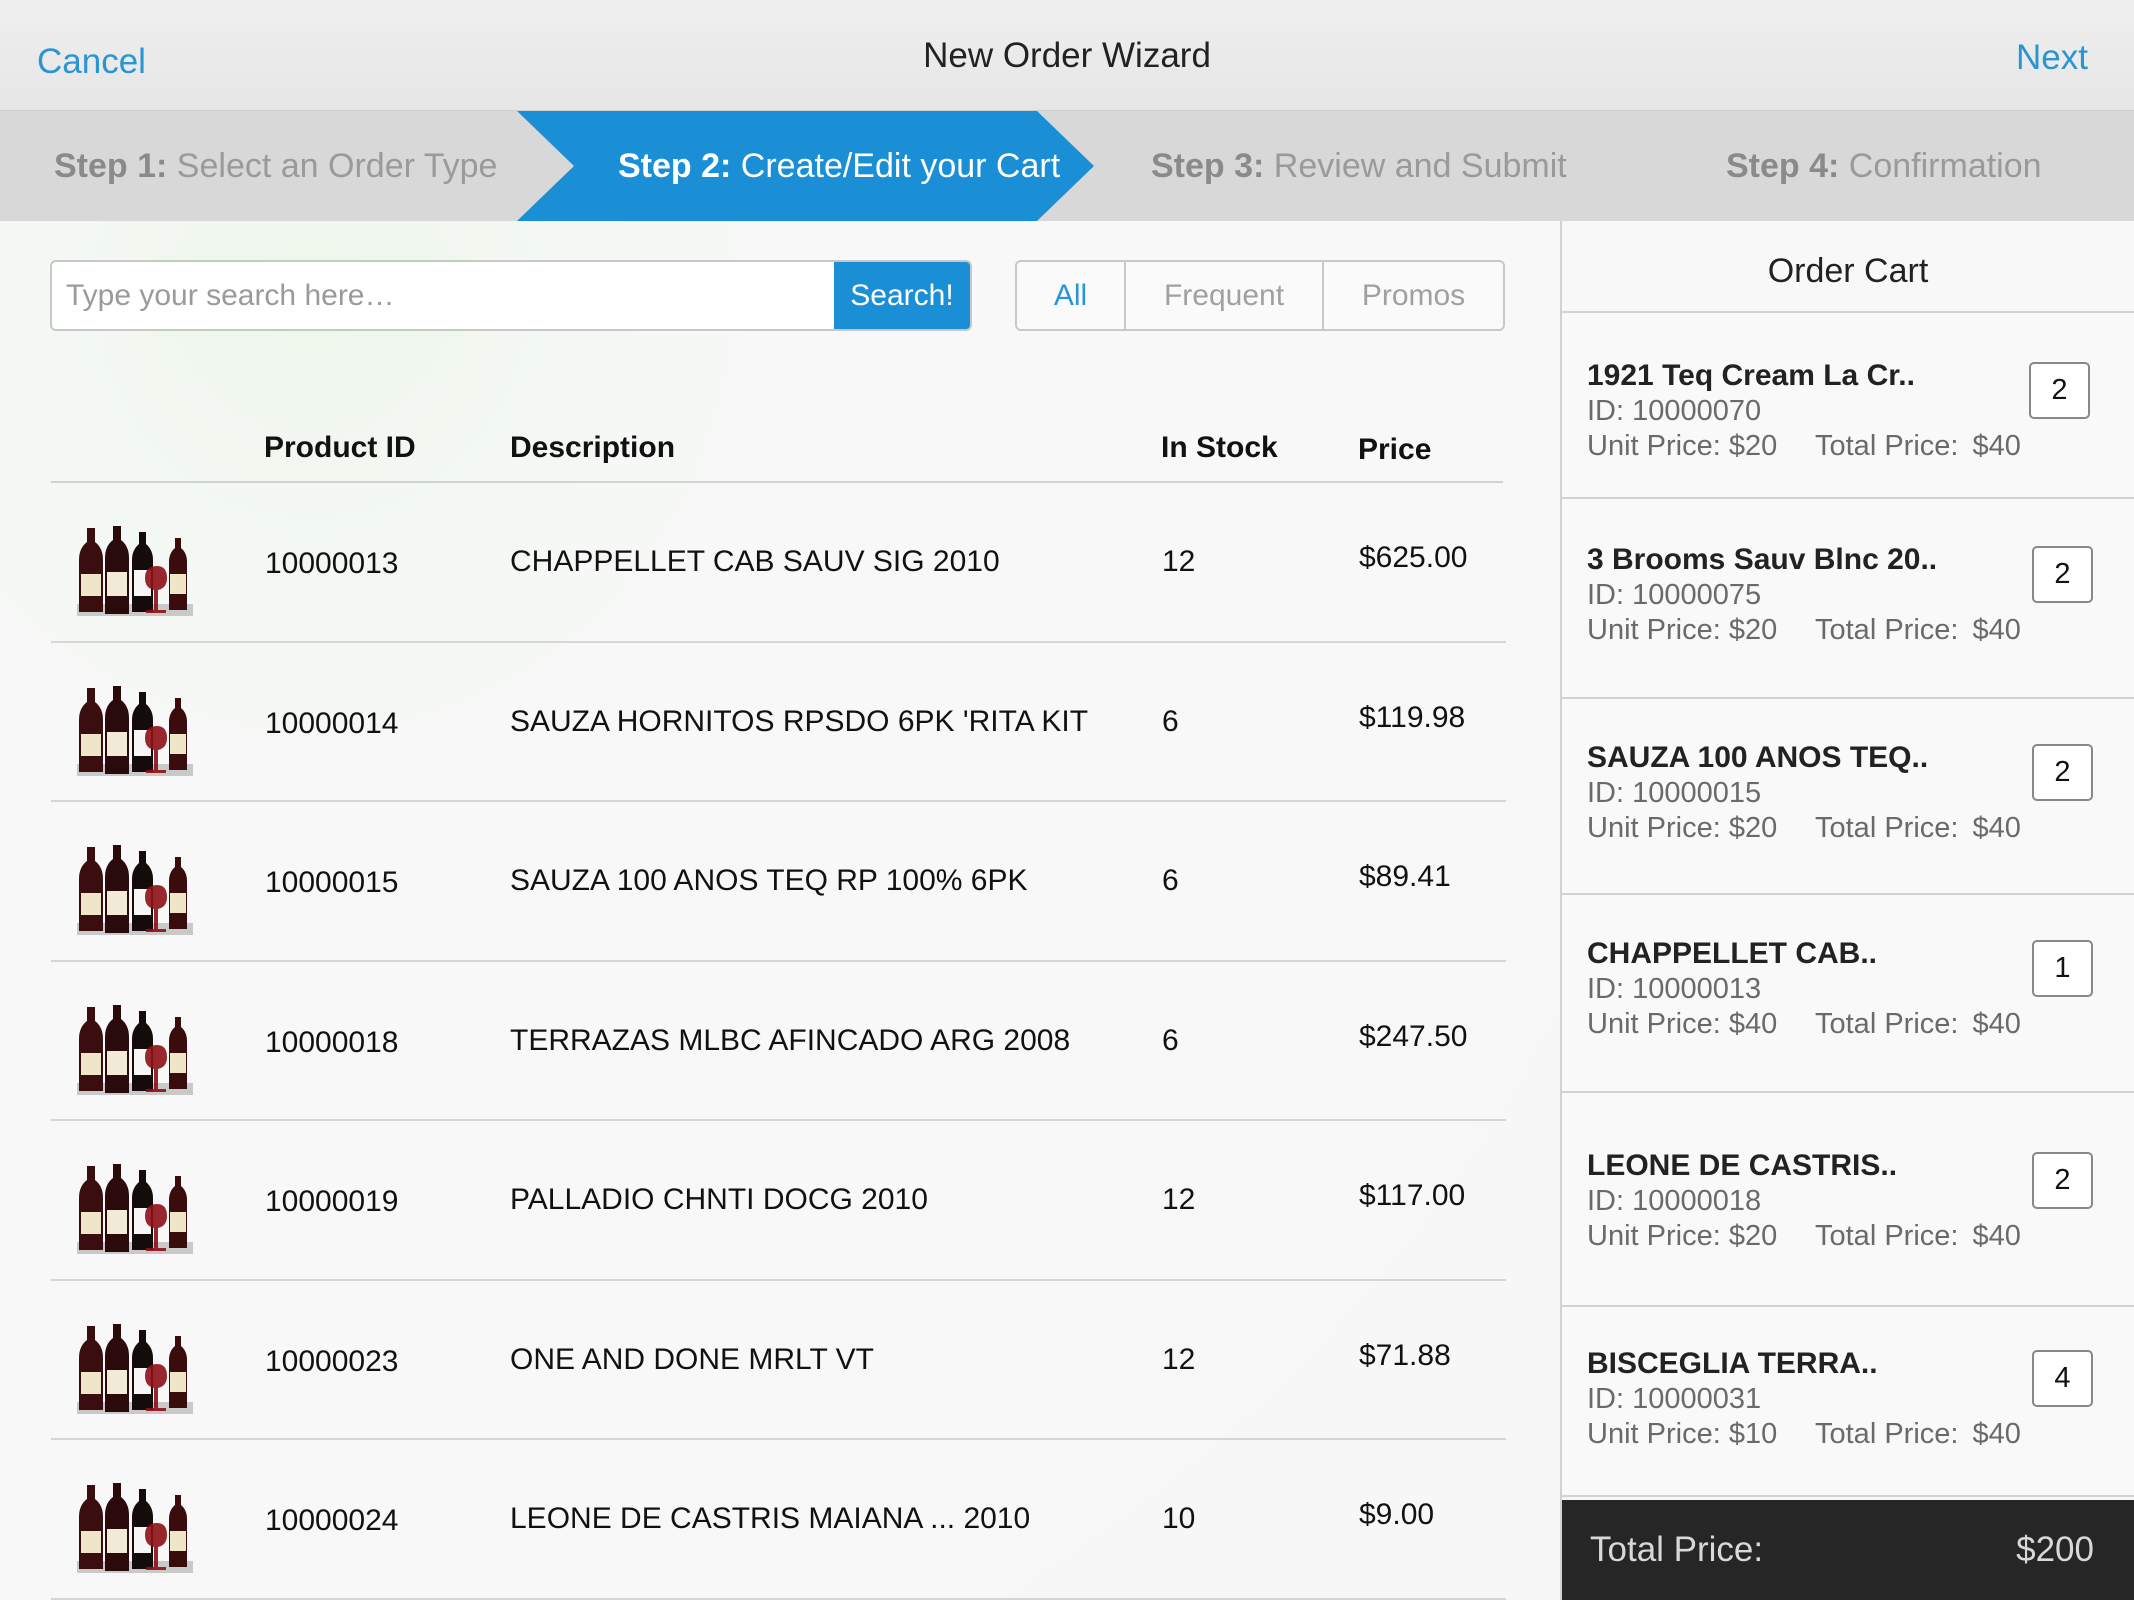 The width and height of the screenshot is (2134, 1600). I want to click on product-id-cell: 10000015, so click(332, 882).